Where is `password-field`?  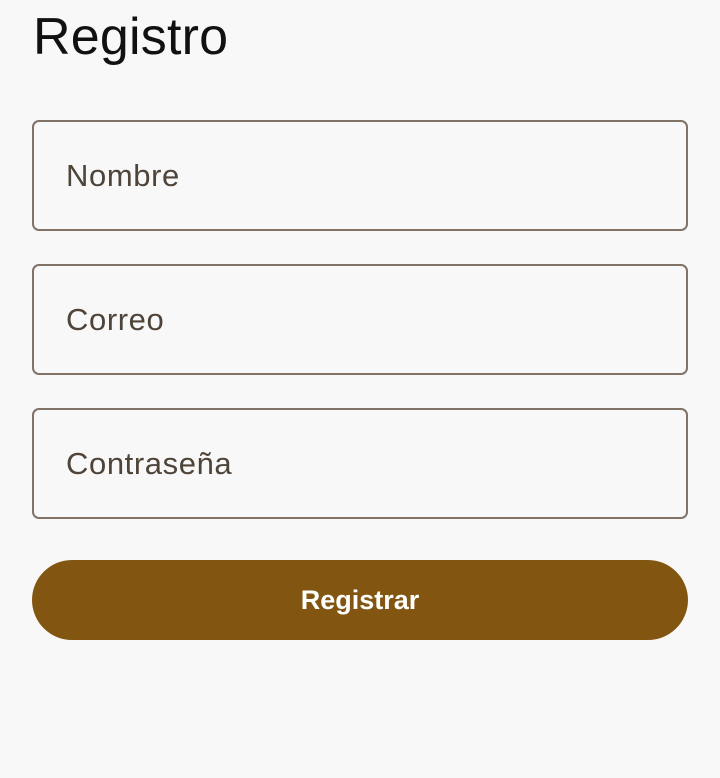
password-field is located at coordinates (360, 463).